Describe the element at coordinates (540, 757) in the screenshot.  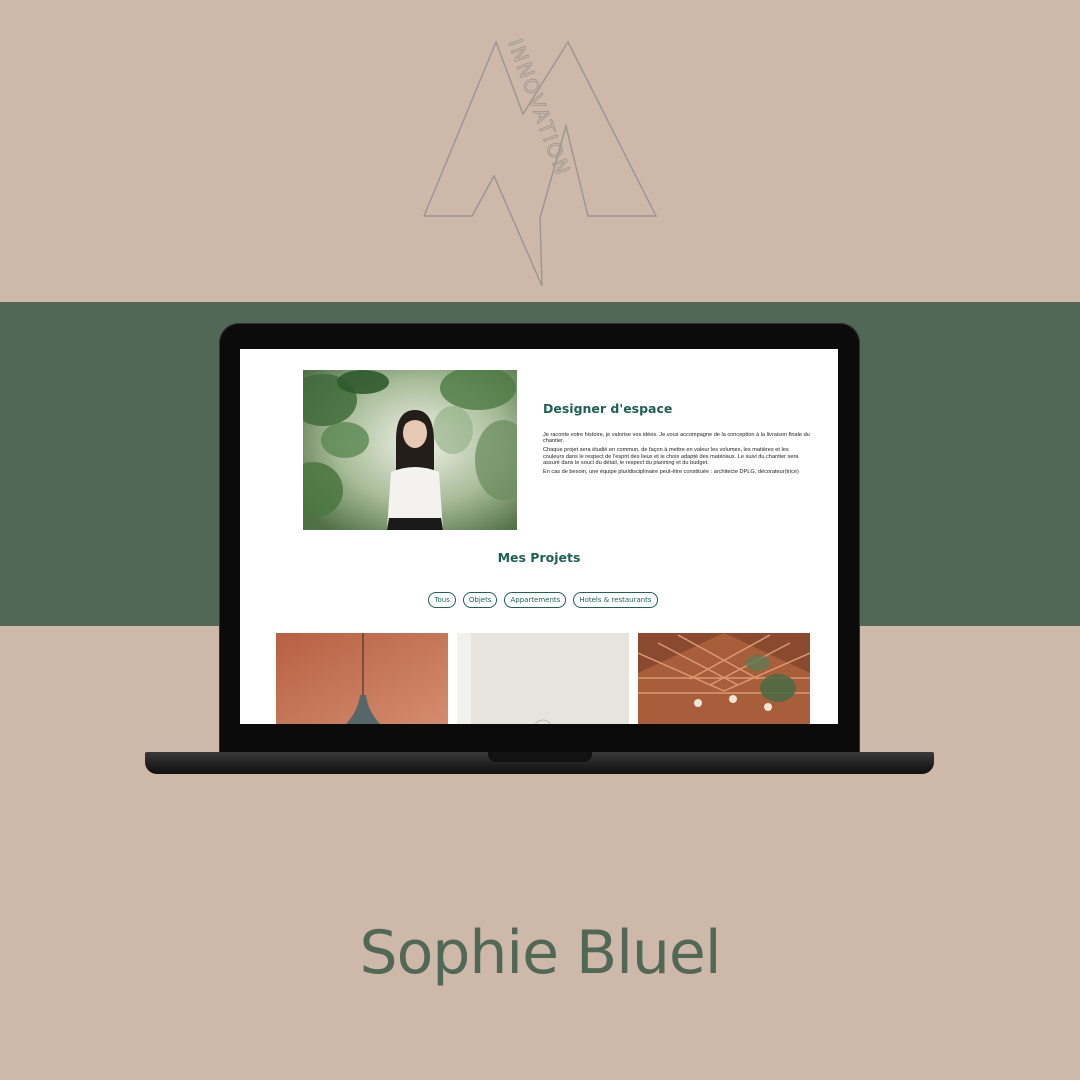
I see `laptop-notch` at that location.